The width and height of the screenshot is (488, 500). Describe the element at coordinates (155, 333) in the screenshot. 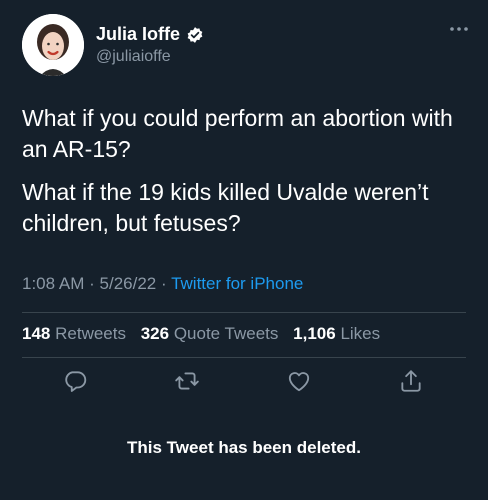

I see `quote-tweets-count: 326` at that location.